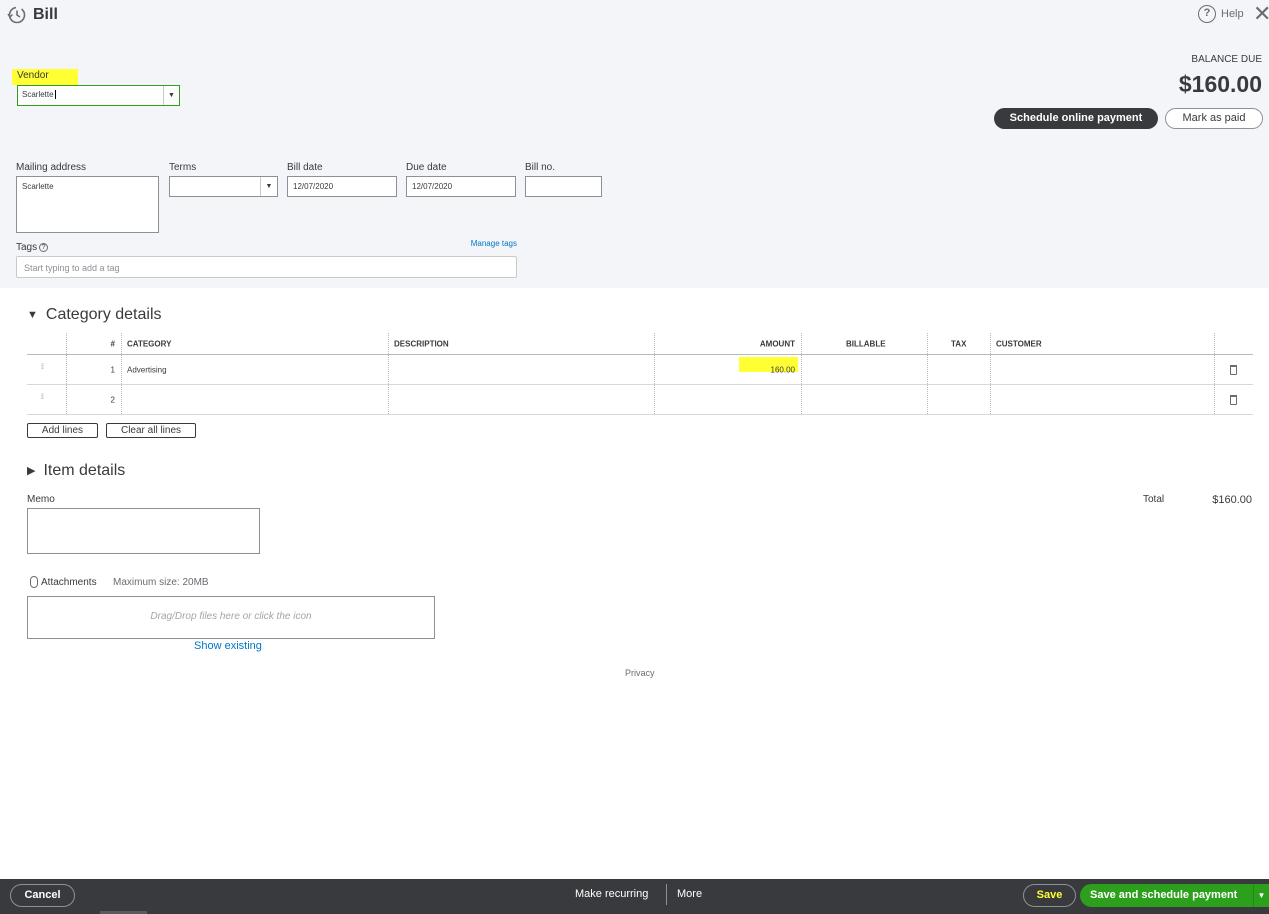 The height and width of the screenshot is (914, 1269). Describe the element at coordinates (38, 186) in the screenshot. I see `mailing-address-value: Scarlette` at that location.